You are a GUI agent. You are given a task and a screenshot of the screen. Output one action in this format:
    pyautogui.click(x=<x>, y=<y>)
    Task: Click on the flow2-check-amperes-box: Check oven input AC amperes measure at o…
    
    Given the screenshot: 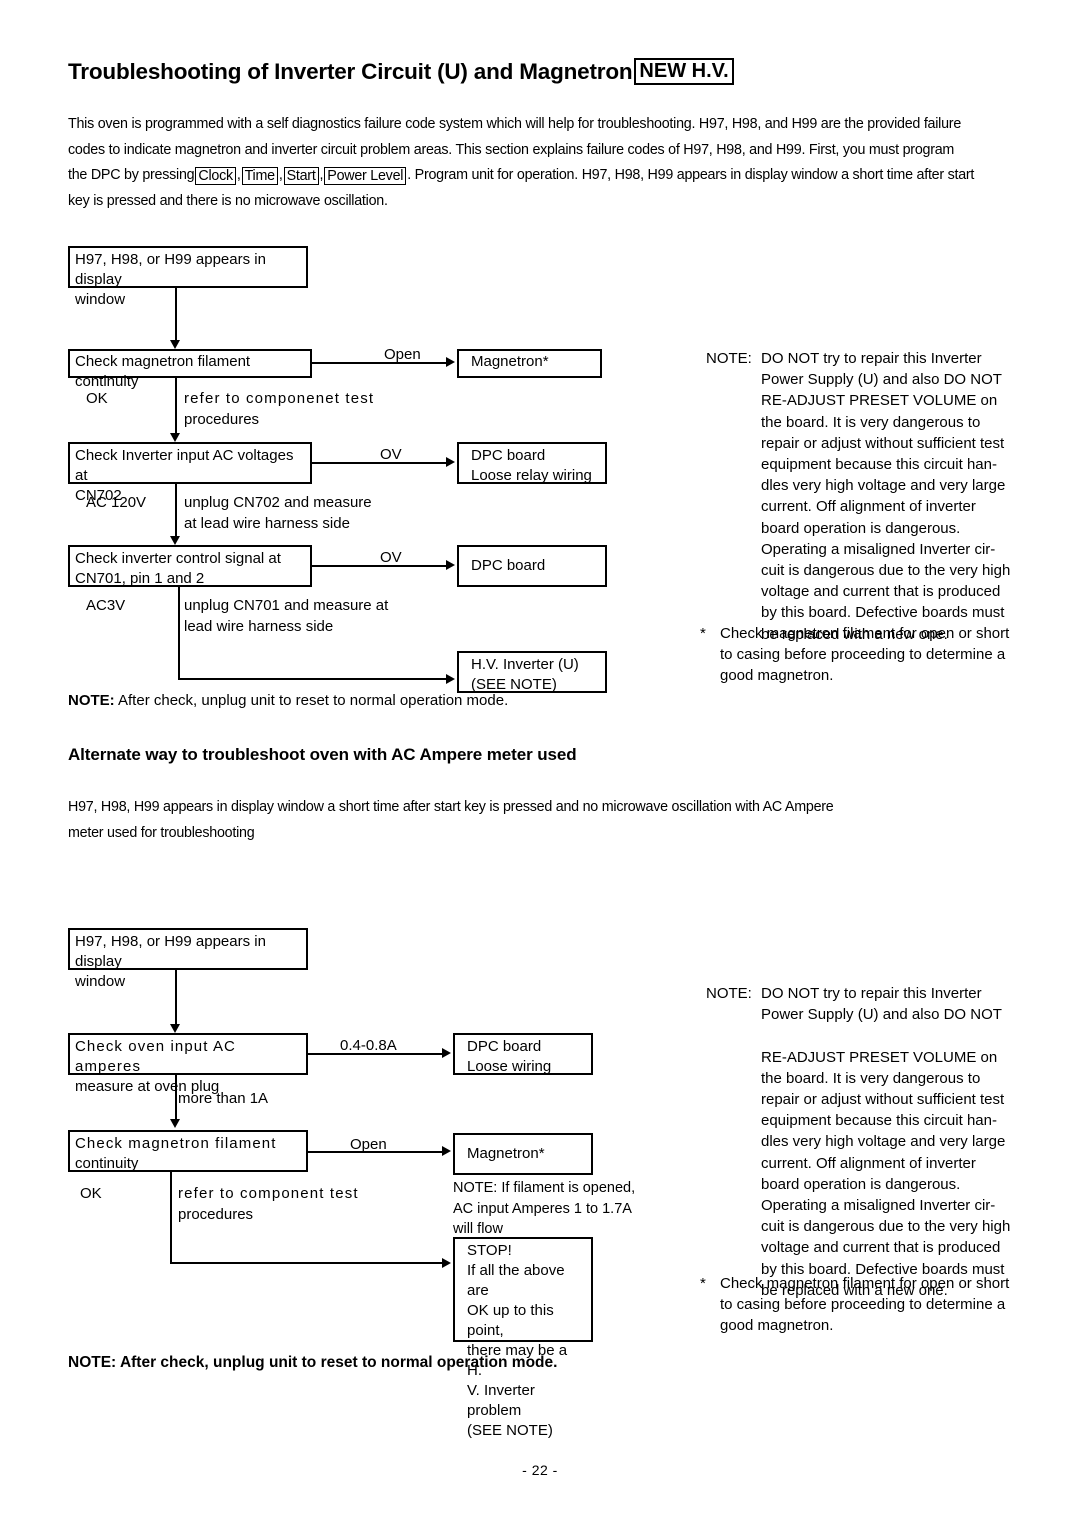 What is the action you would take?
    pyautogui.click(x=188, y=1064)
    